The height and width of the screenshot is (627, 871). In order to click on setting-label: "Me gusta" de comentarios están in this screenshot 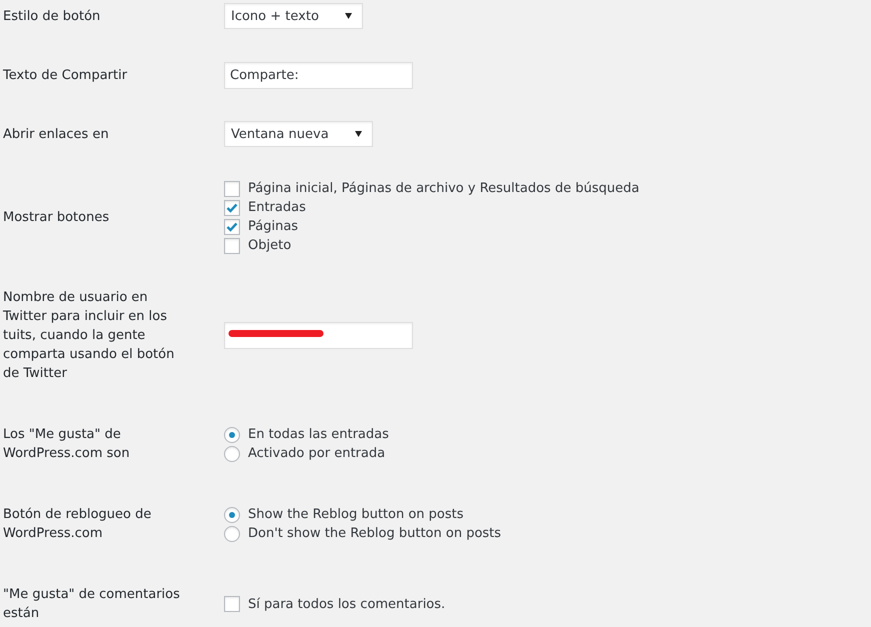, I will do `click(92, 604)`.